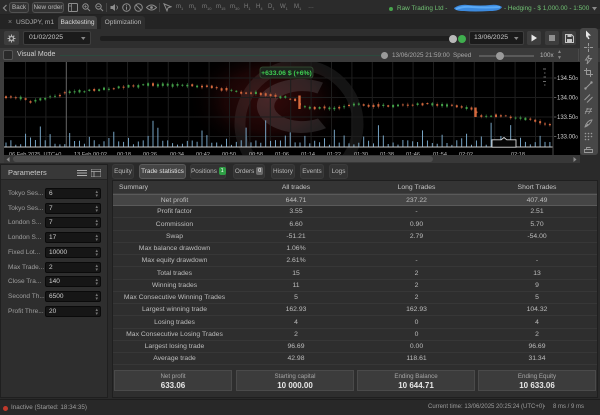 This screenshot has width=600, height=415. I want to click on svg-text: 133.500, so click(567, 118).